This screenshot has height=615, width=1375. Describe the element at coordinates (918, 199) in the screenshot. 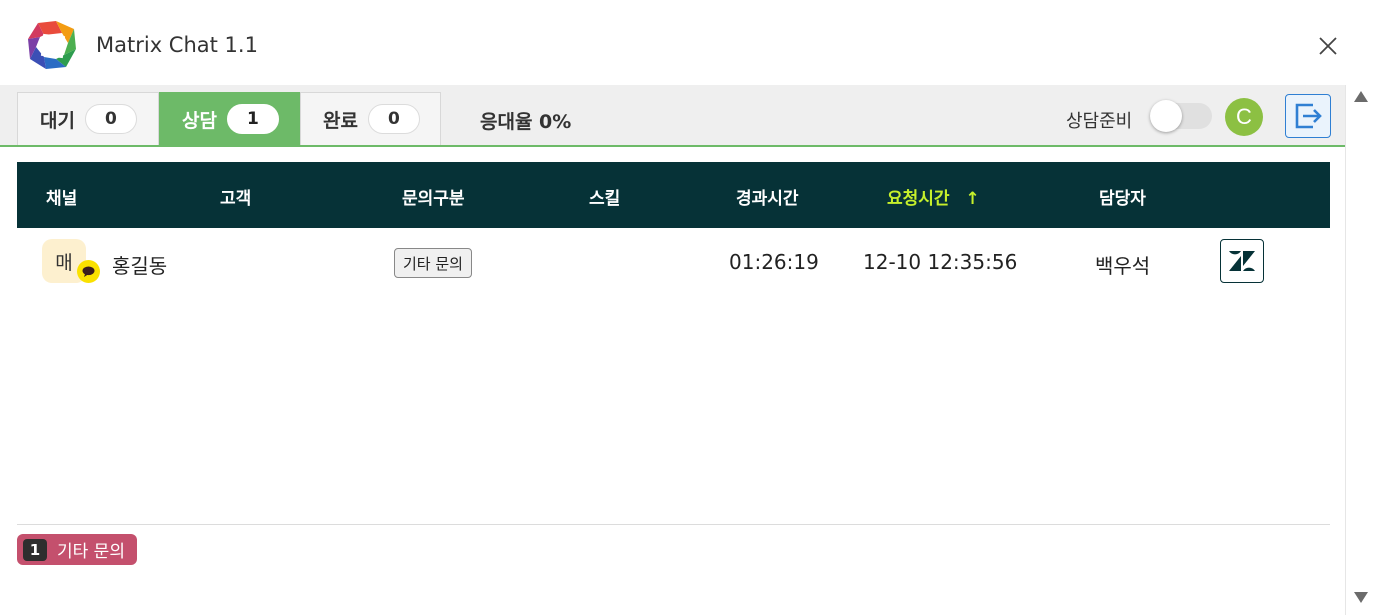

I see `column-header-requested-label: 요청시간` at that location.